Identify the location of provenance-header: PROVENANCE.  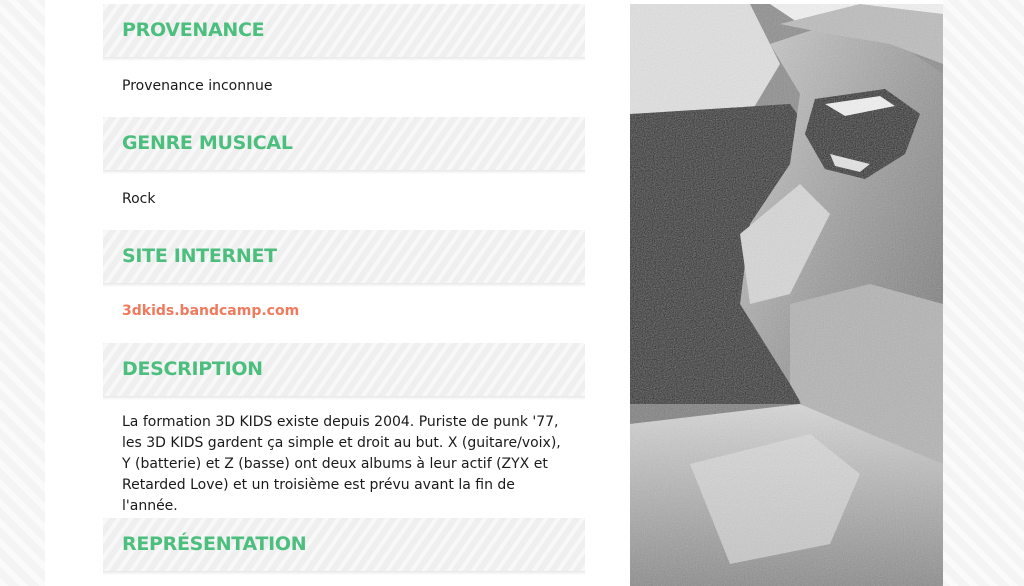
(344, 32).